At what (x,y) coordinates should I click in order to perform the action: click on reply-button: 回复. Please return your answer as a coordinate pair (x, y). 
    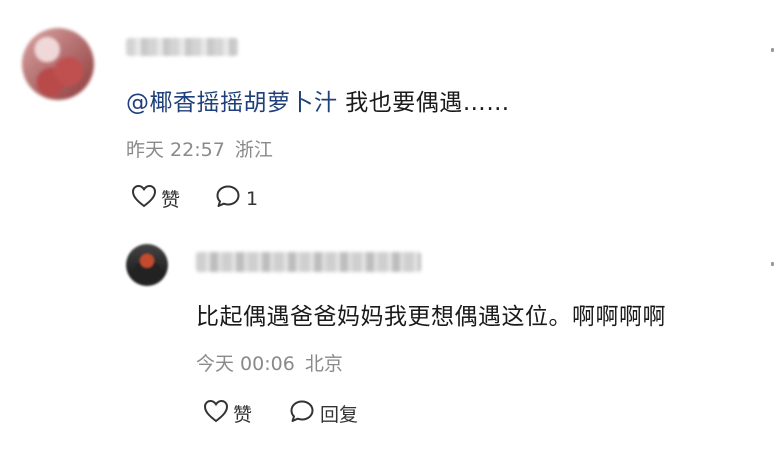
    Looking at the image, I should click on (323, 413).